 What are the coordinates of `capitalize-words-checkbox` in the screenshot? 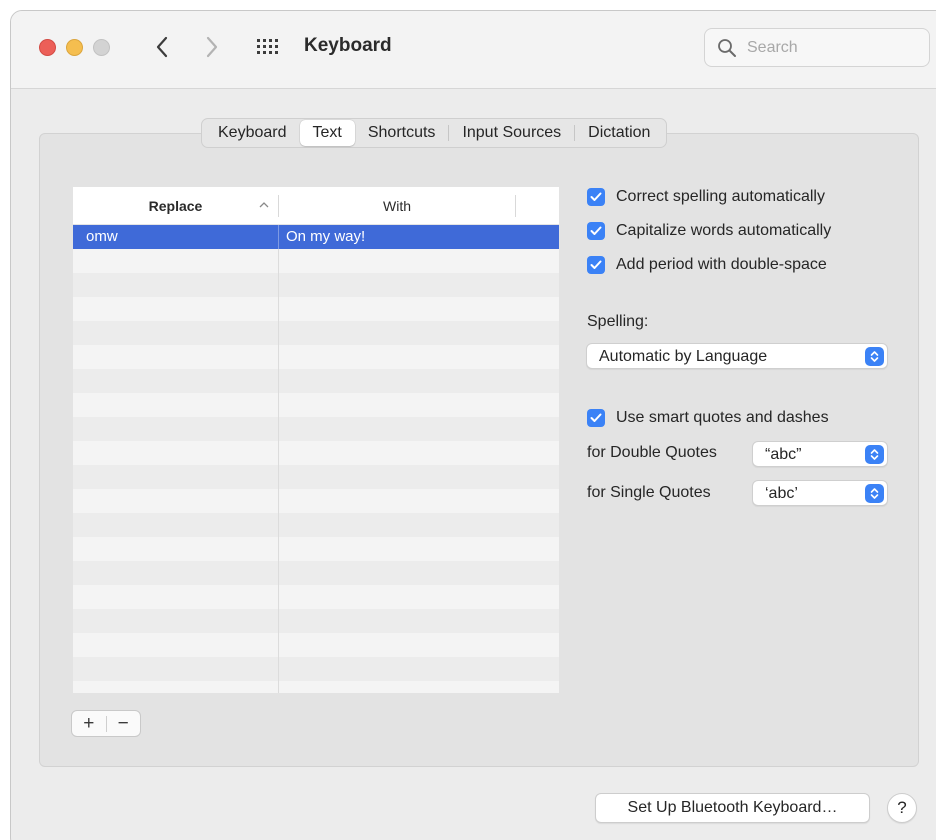 It's located at (596, 231).